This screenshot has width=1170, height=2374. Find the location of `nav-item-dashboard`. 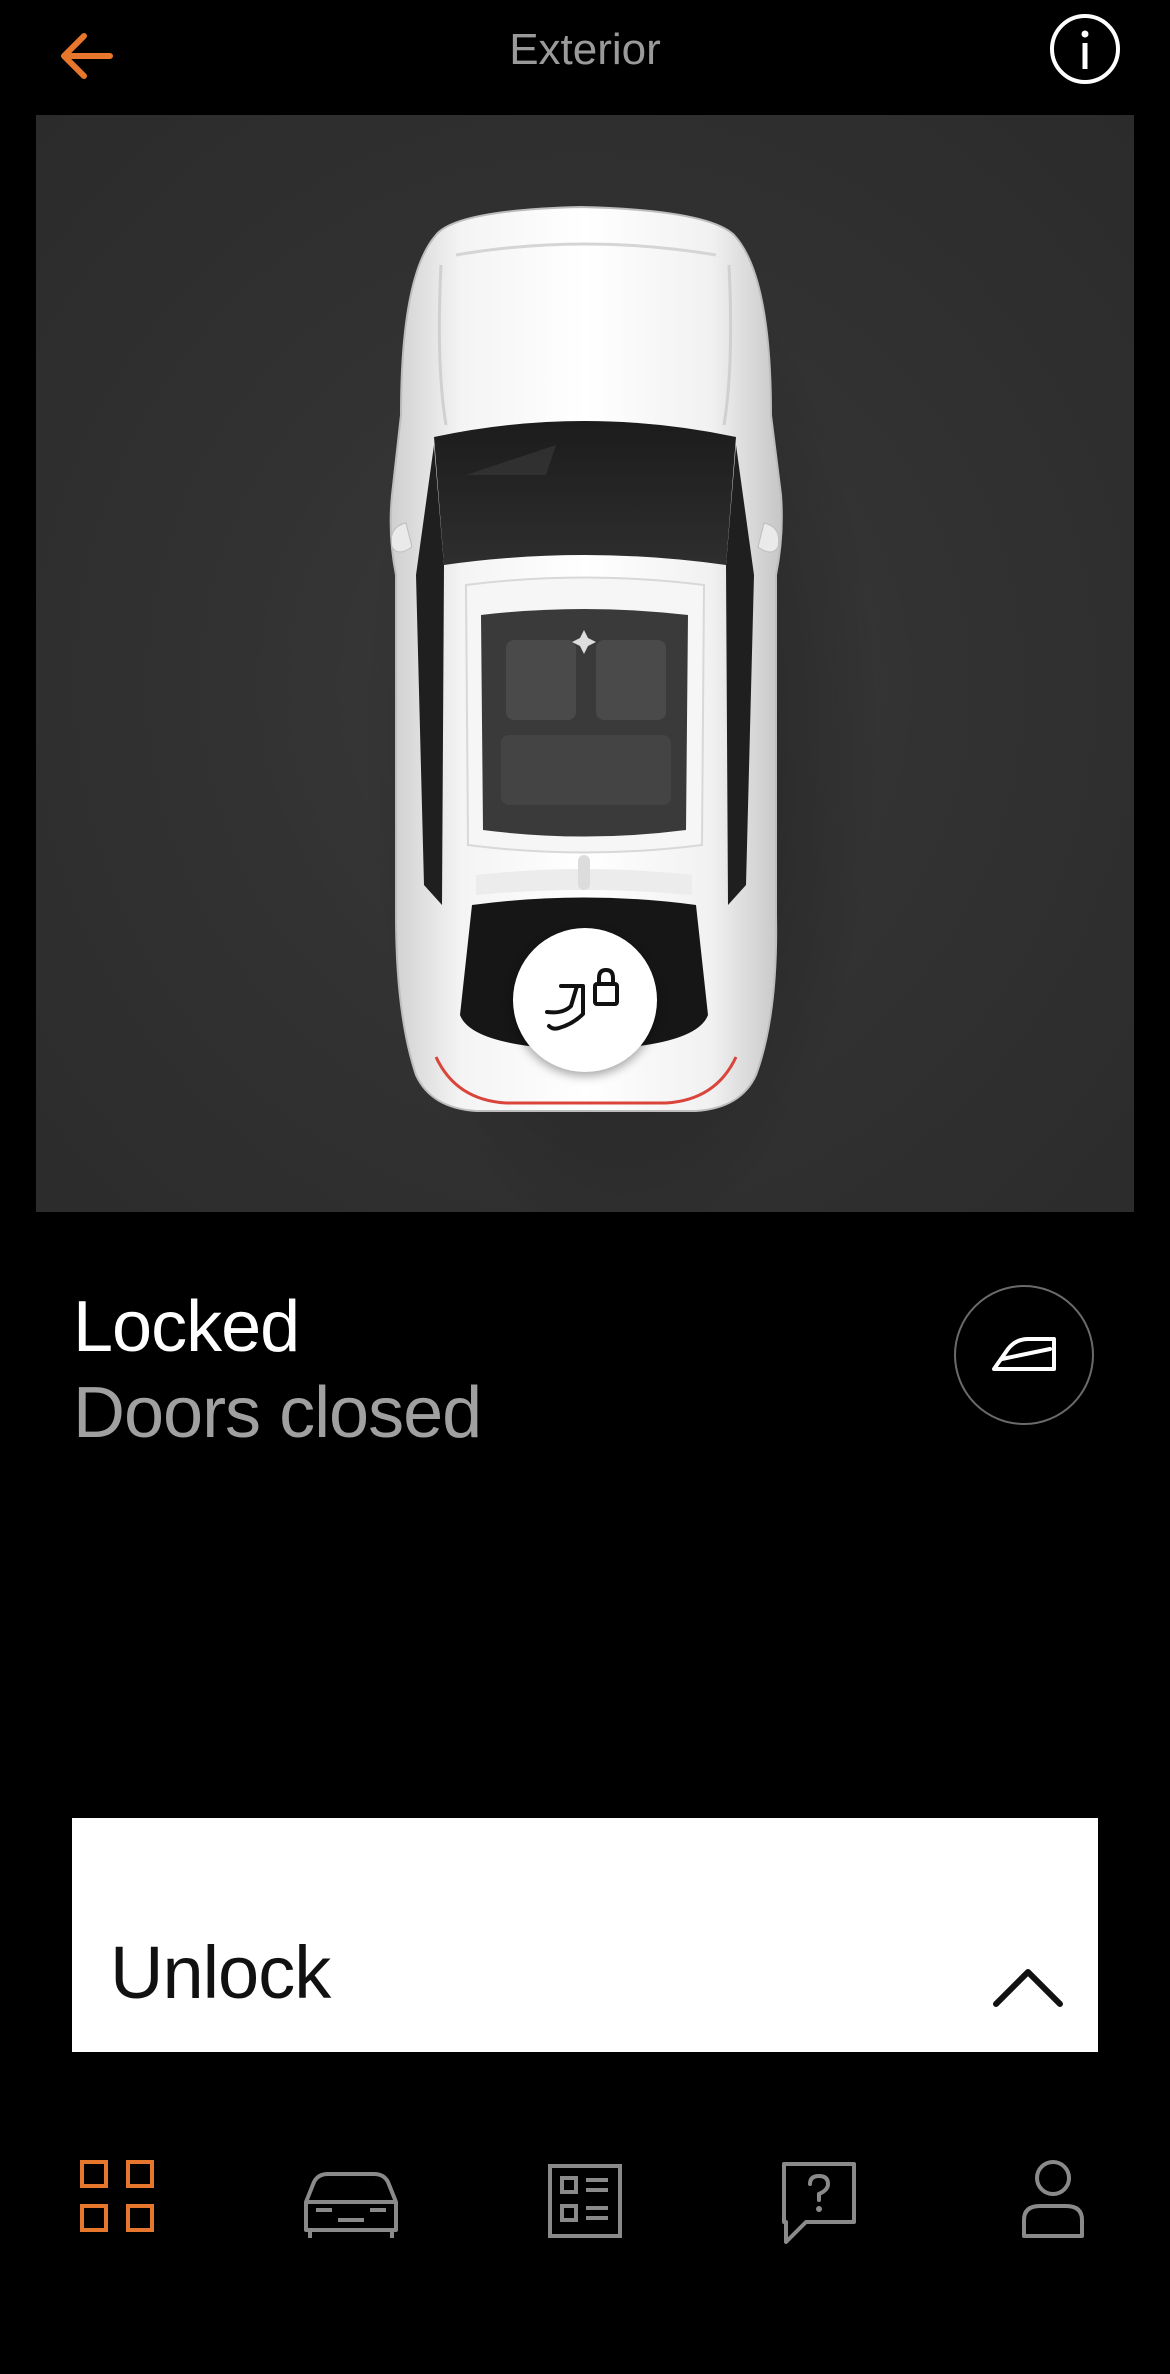

nav-item-dashboard is located at coordinates (117, 2200).